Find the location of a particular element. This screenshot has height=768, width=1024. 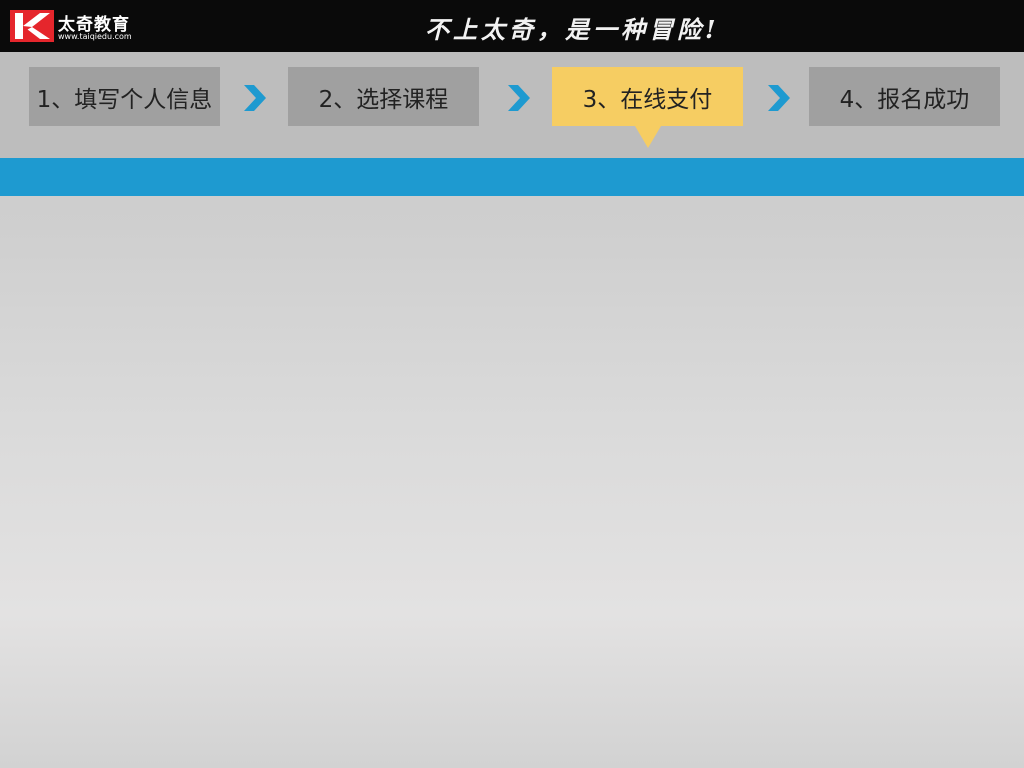

section-bar is located at coordinates (512, 177).